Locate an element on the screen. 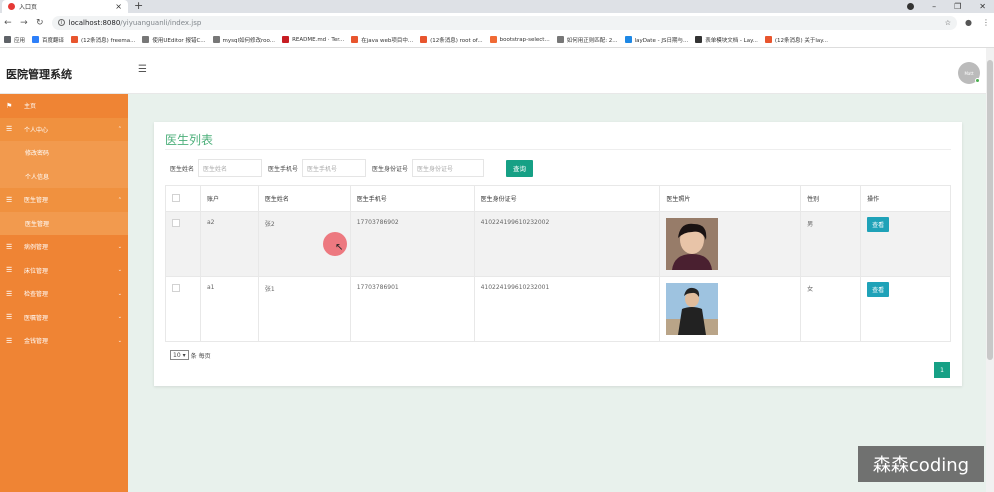 The image size is (994, 492). column-header: 性别 is located at coordinates (831, 198).